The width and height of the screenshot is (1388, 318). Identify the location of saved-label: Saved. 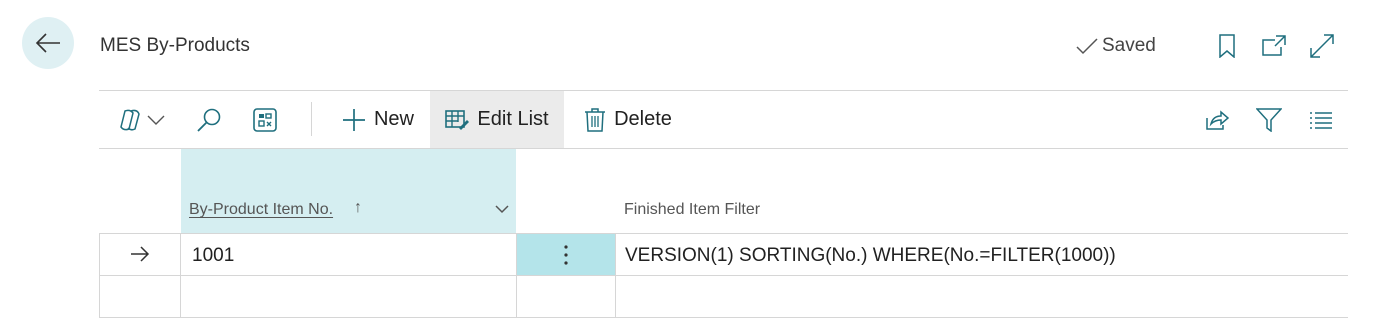
(1129, 45).